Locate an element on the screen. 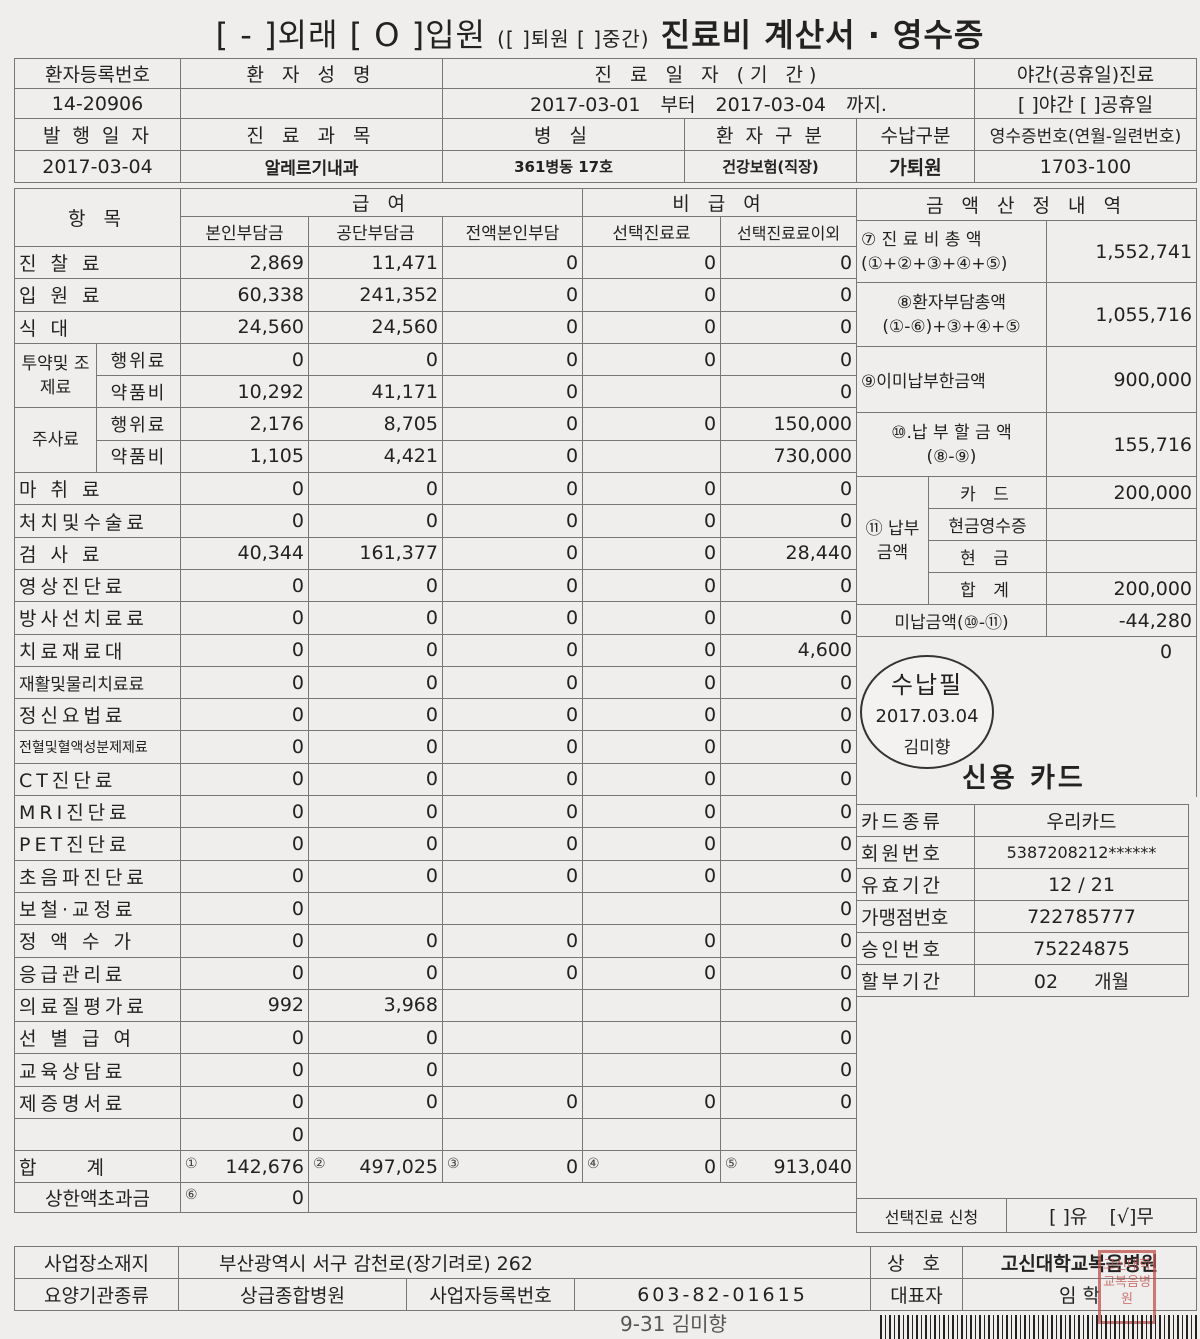 This screenshot has height=1339, width=1200. table-row: 영상진단료 0 0 0 0 0 is located at coordinates (436, 585).